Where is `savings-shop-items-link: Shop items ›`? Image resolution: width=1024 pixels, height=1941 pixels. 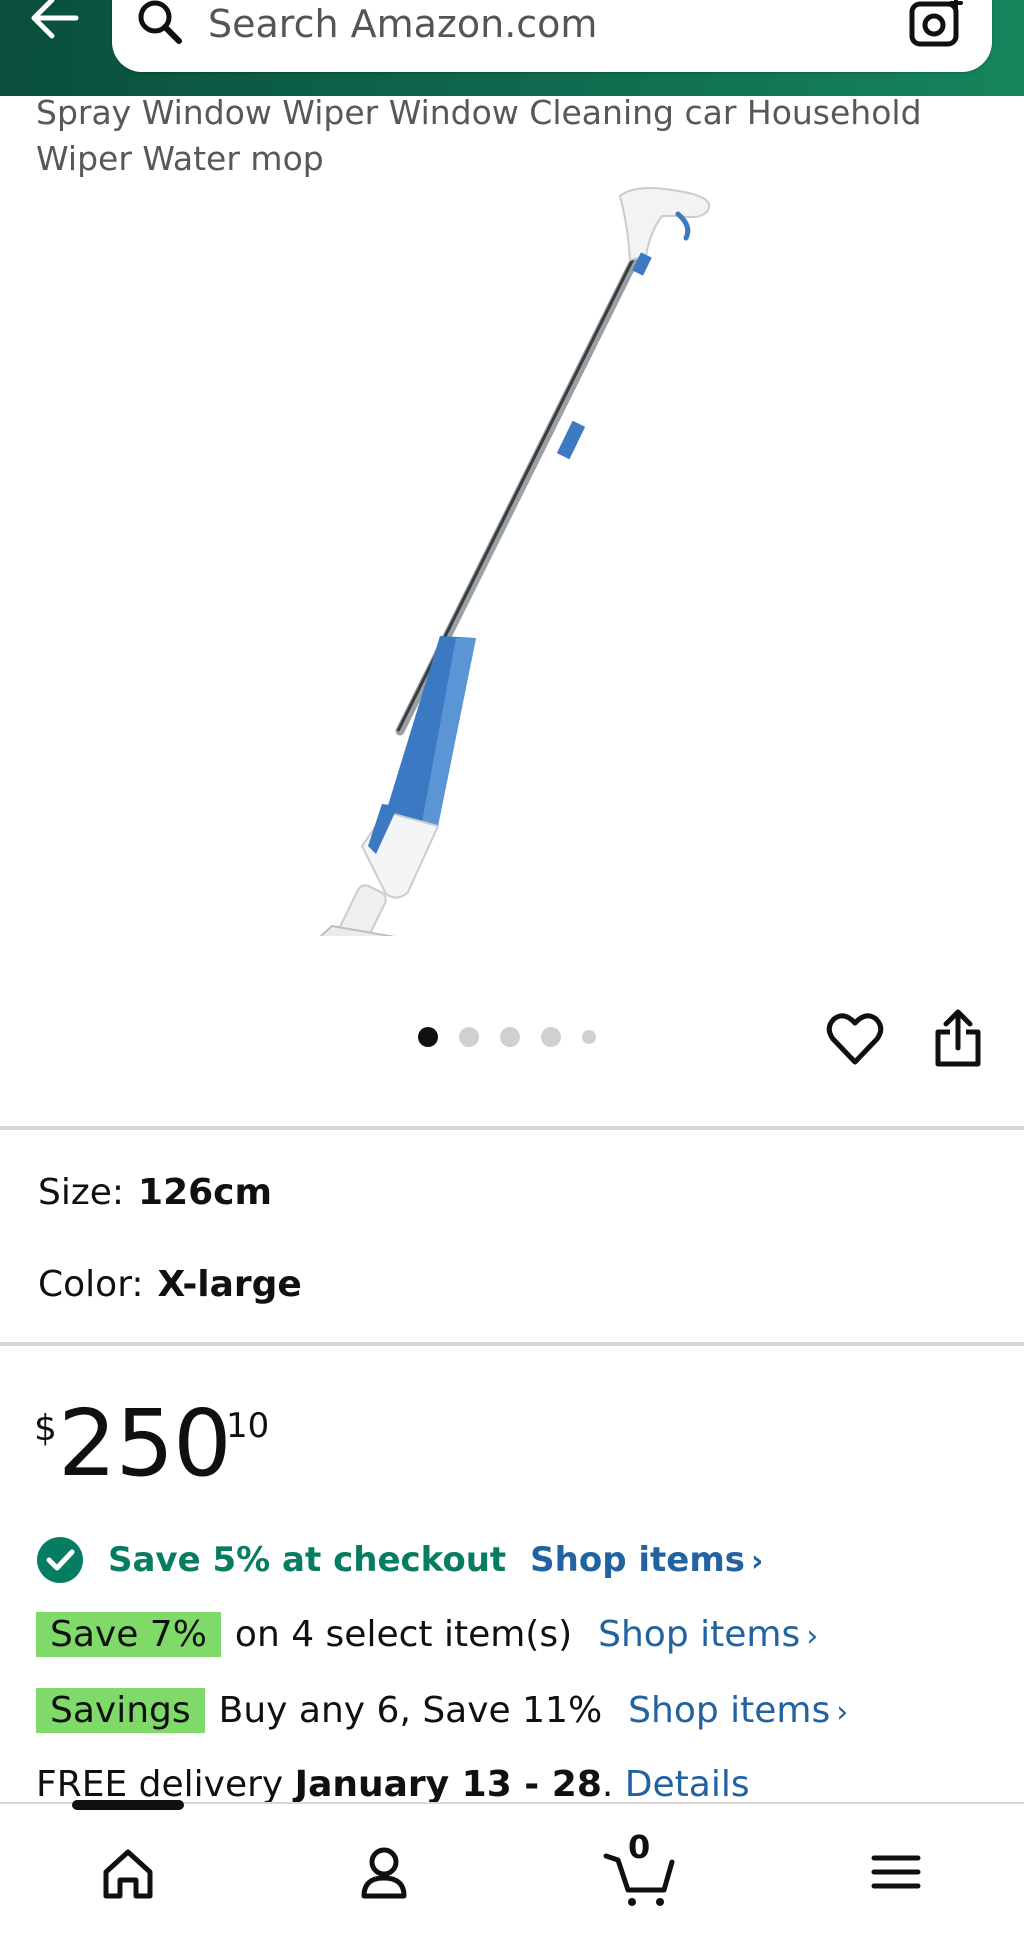
savings-shop-items-link: Shop items › is located at coordinates (738, 1710).